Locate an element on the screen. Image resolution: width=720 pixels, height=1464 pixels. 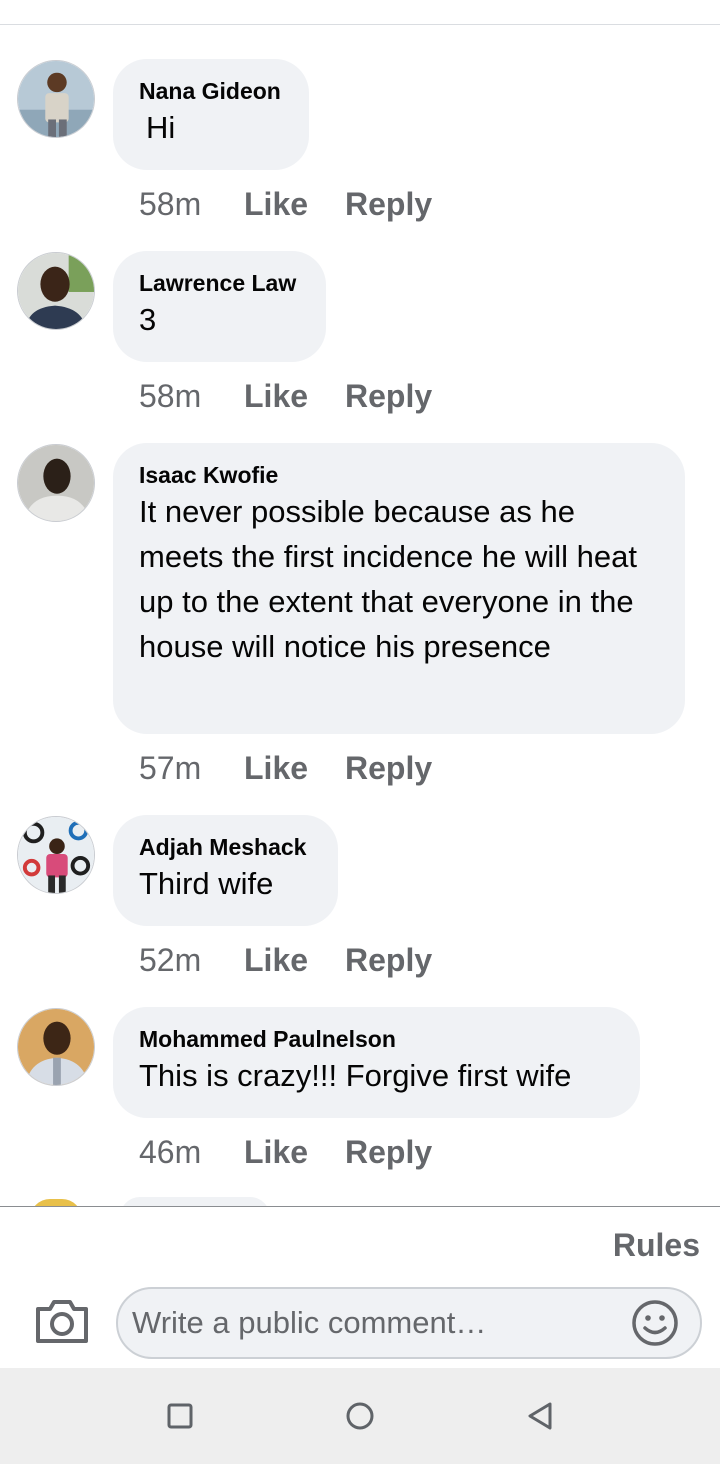
comment-actions: 57m Like Reply is located at coordinates (285, 768).